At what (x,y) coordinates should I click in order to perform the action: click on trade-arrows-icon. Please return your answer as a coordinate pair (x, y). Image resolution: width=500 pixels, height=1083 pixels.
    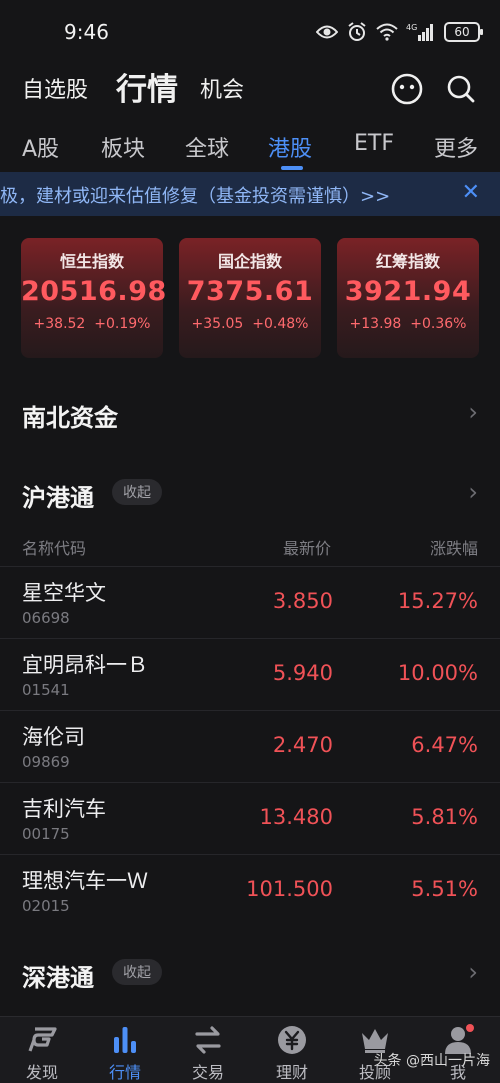
    Looking at the image, I should click on (208, 1040).